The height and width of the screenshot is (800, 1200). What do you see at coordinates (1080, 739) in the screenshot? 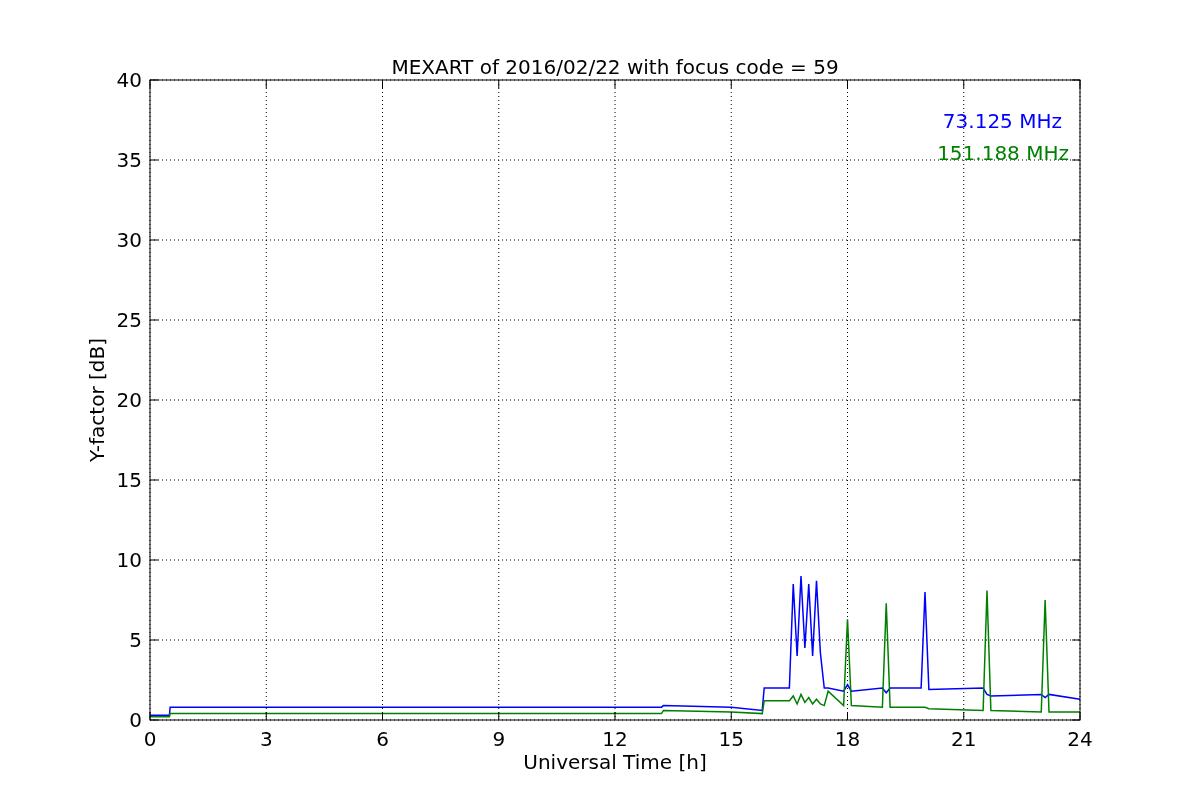
I see `x-tick-label: 24` at bounding box center [1080, 739].